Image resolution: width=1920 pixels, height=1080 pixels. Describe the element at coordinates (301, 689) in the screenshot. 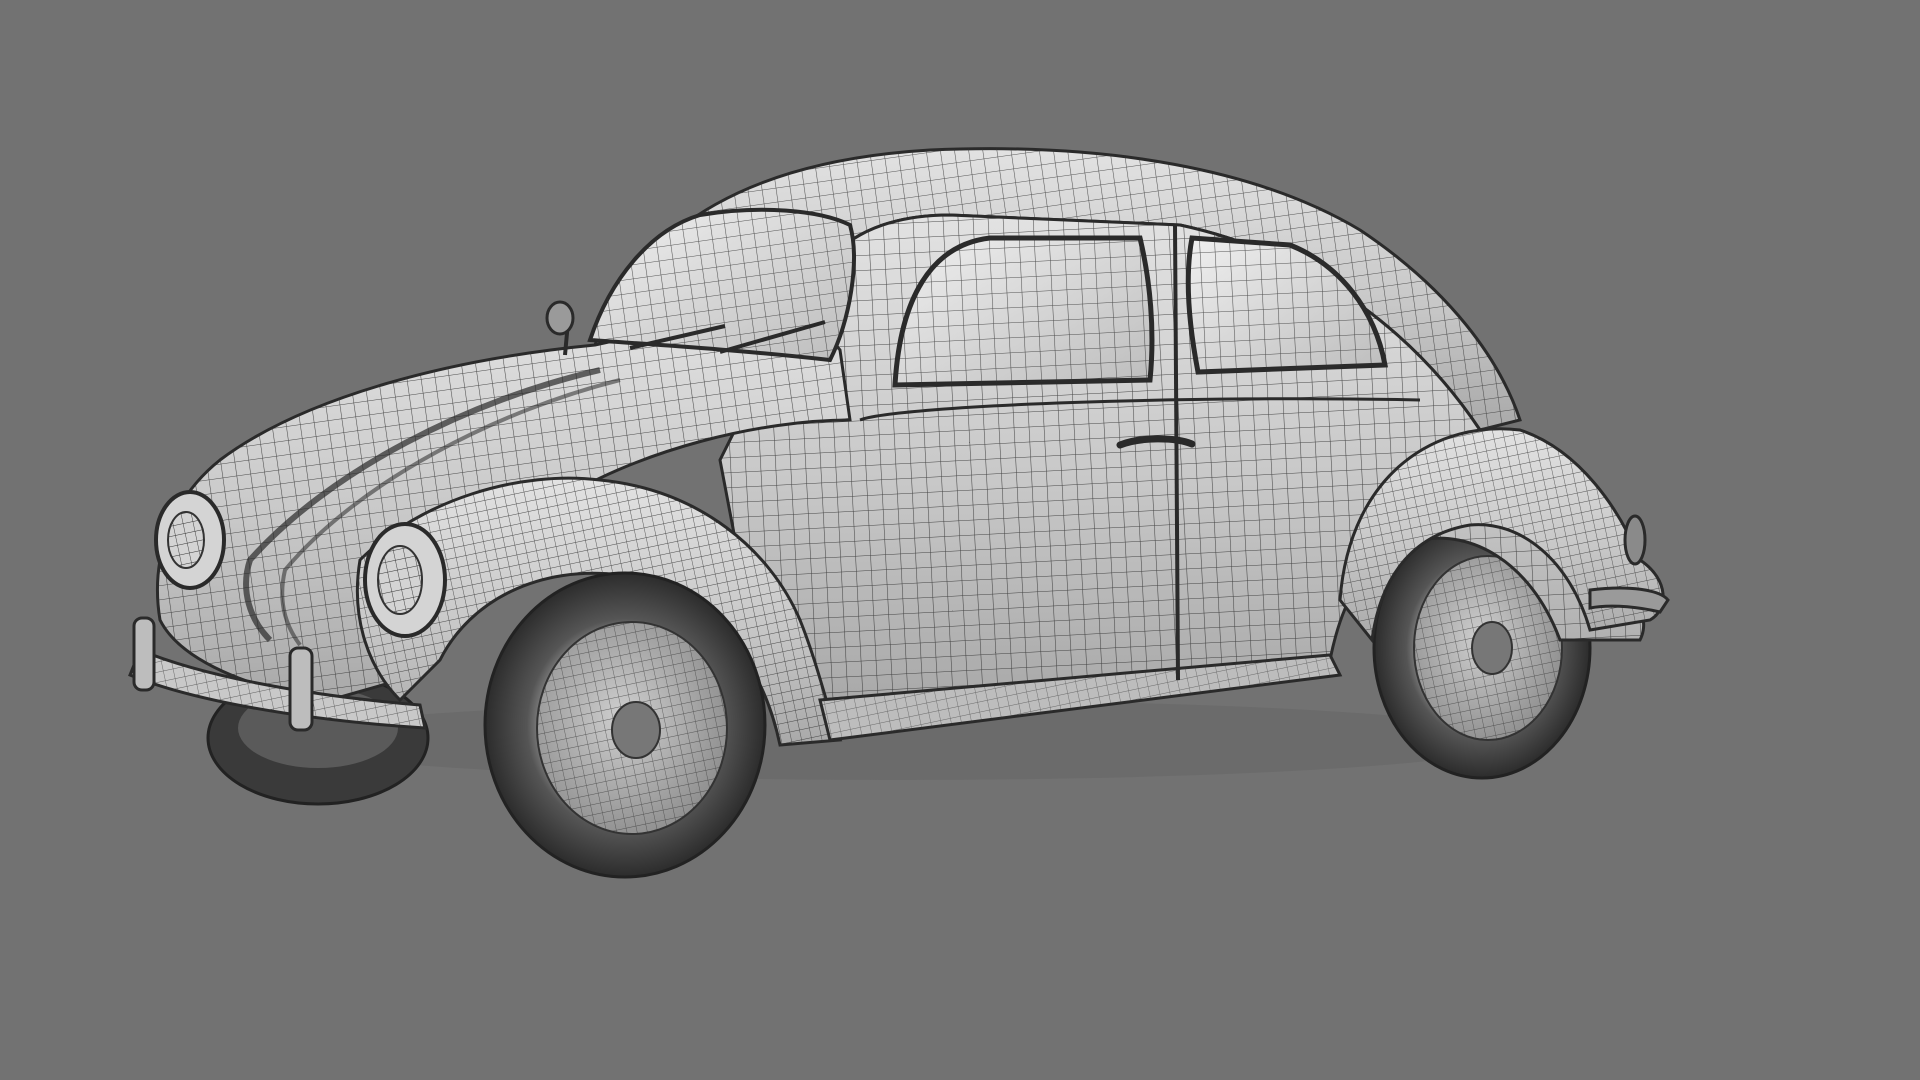

I see `bumper-guard-right` at that location.